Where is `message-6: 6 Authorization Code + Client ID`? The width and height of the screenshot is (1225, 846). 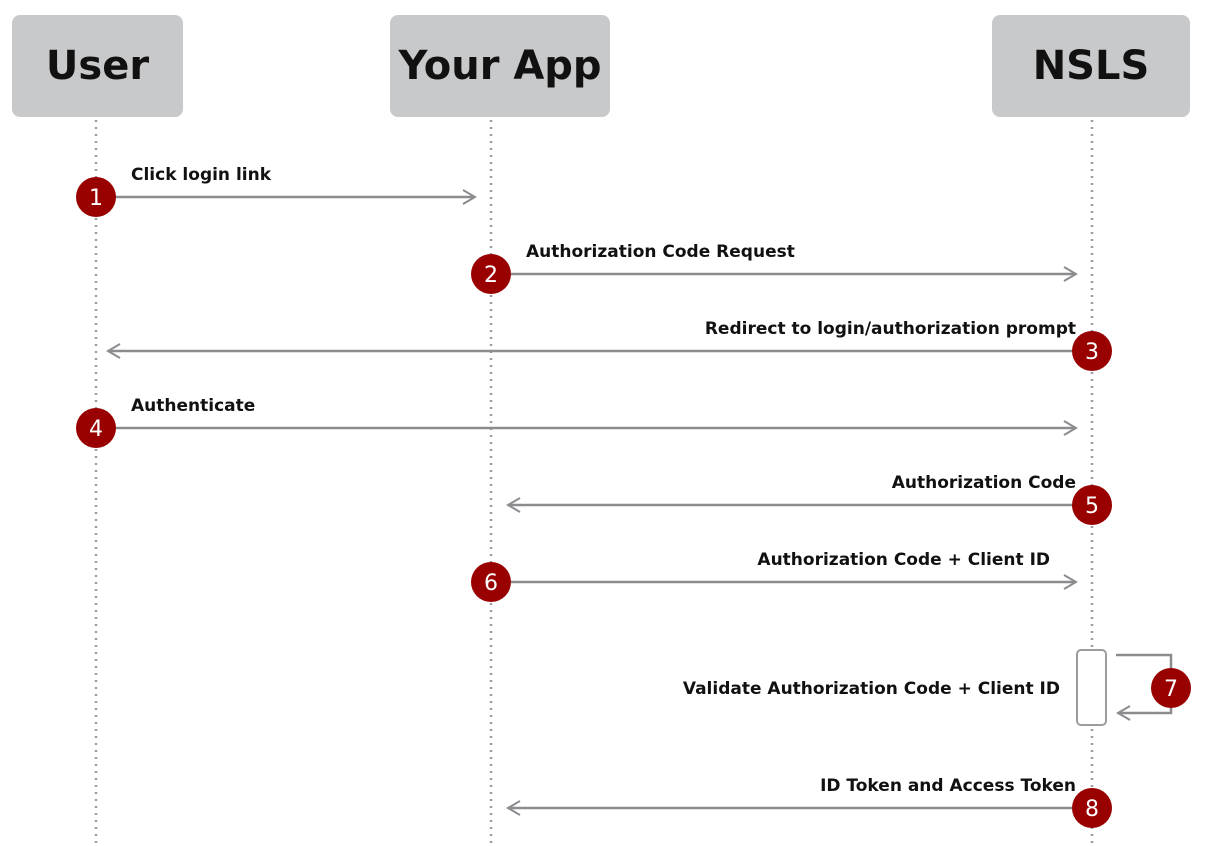
message-6: 6 Authorization Code + Client ID is located at coordinates (774, 576).